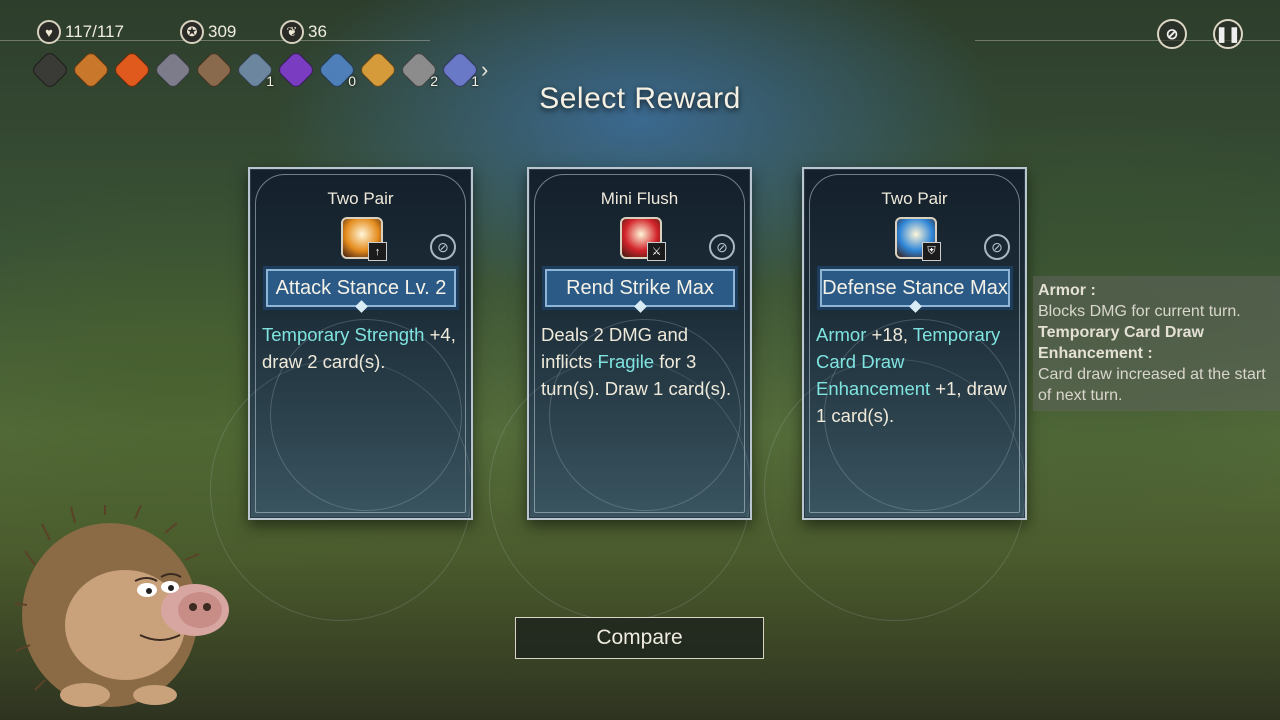 This screenshot has height=720, width=1280. Describe the element at coordinates (49, 32) in the screenshot. I see `heart-icon: ♥` at that location.